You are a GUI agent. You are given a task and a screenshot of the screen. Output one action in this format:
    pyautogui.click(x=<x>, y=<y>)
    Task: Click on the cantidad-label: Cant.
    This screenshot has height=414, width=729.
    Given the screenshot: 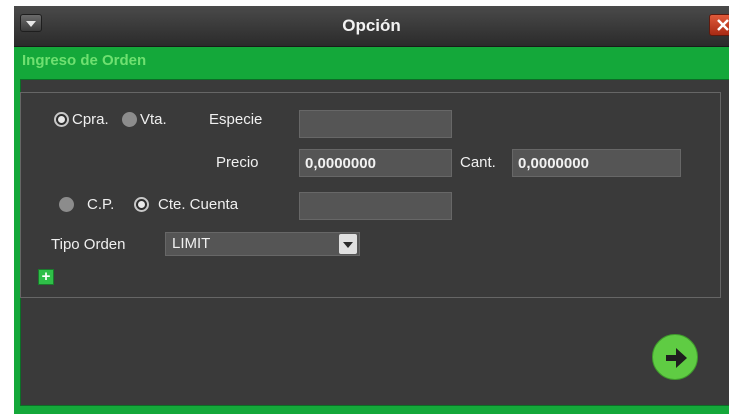 What is the action you would take?
    pyautogui.click(x=478, y=162)
    